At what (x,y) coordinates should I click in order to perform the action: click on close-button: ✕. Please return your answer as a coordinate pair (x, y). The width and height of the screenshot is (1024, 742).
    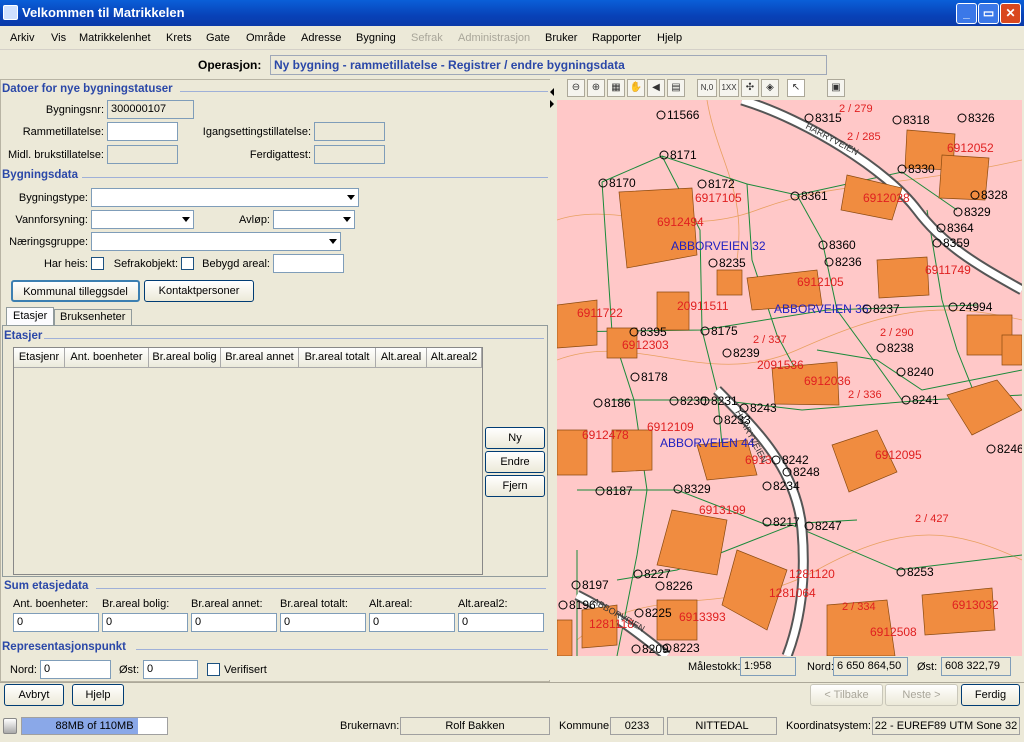
    Looking at the image, I should click on (1010, 13).